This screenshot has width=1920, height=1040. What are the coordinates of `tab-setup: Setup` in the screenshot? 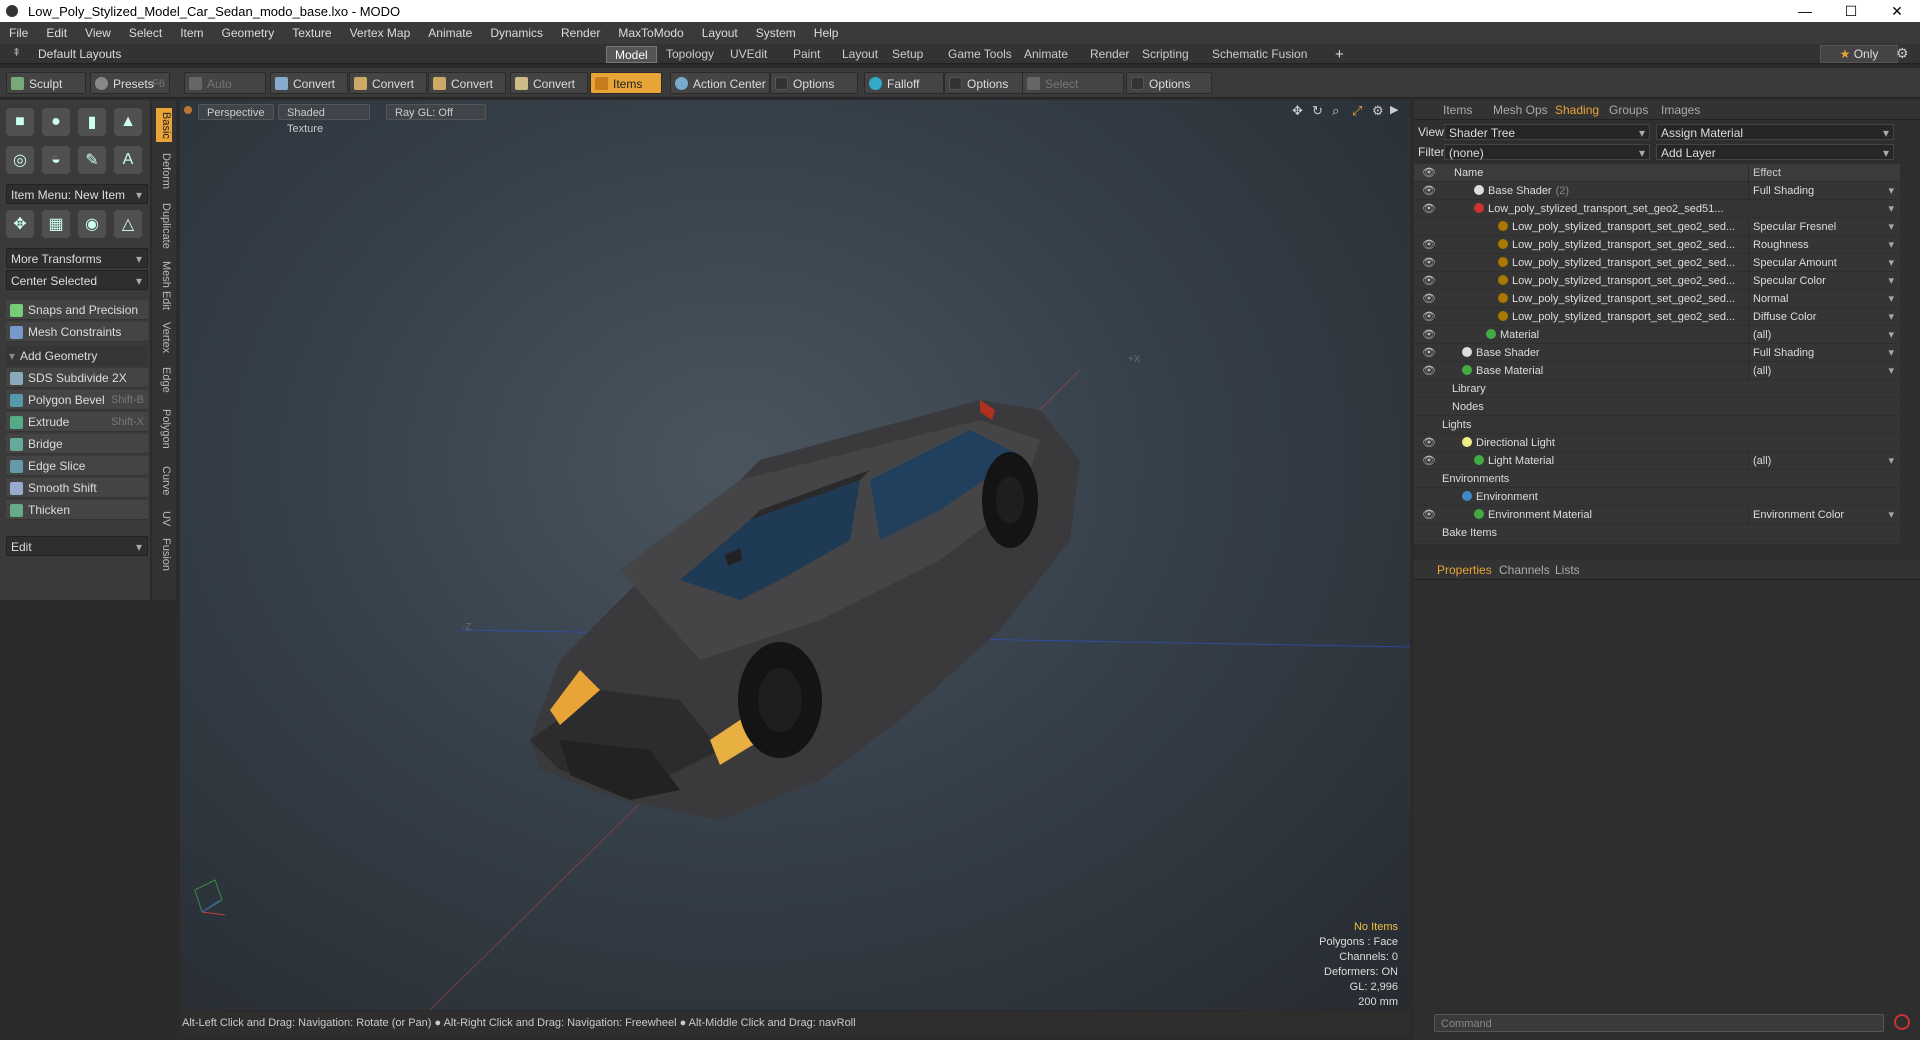 It's located at (907, 54).